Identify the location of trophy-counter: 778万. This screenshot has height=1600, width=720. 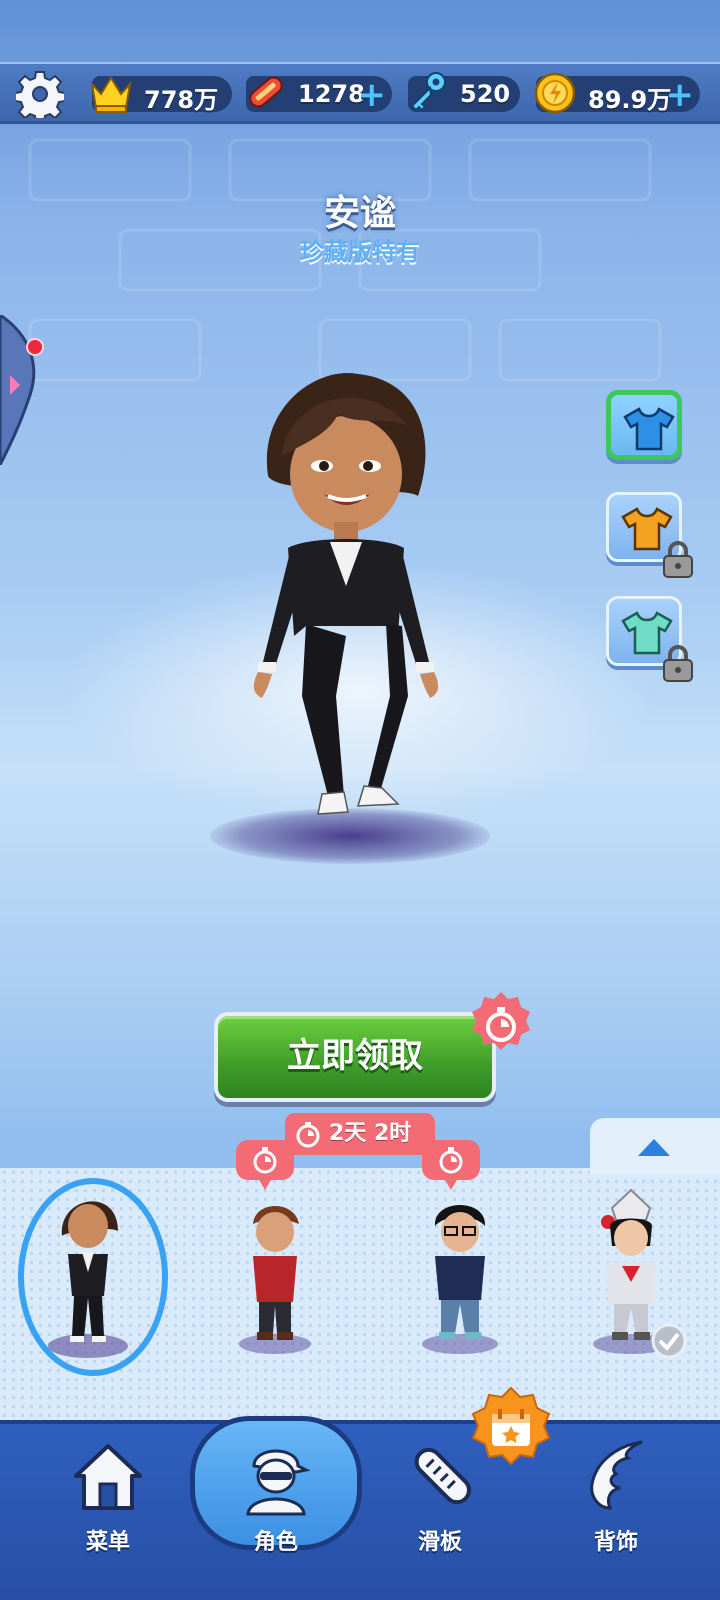
(161, 95).